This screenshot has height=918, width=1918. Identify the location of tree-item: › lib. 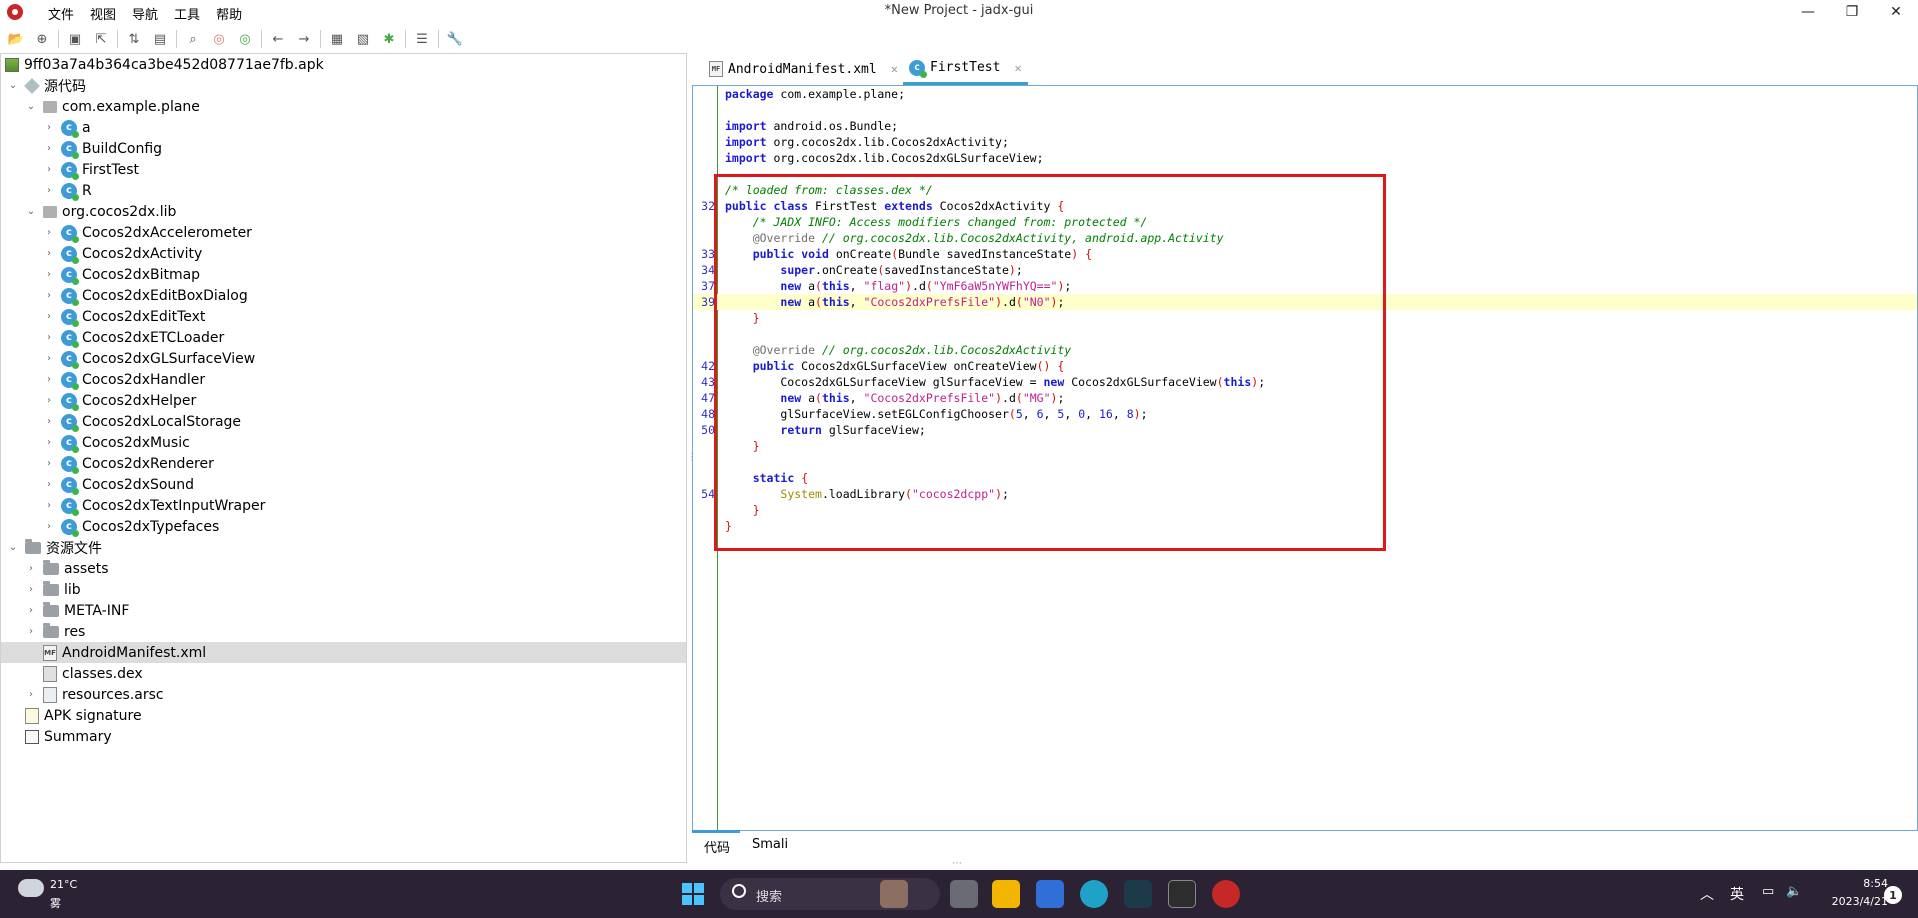
(343, 589).